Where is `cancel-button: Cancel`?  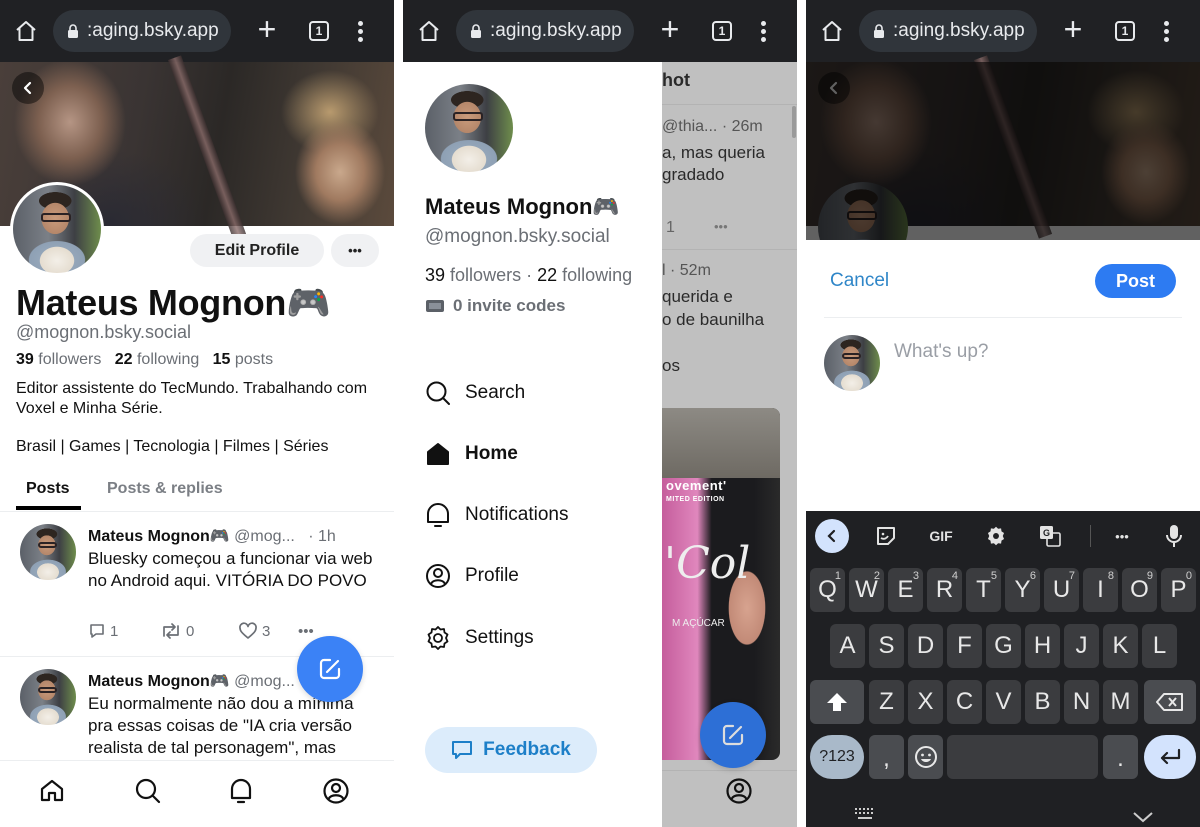
cancel-button: Cancel is located at coordinates (859, 281).